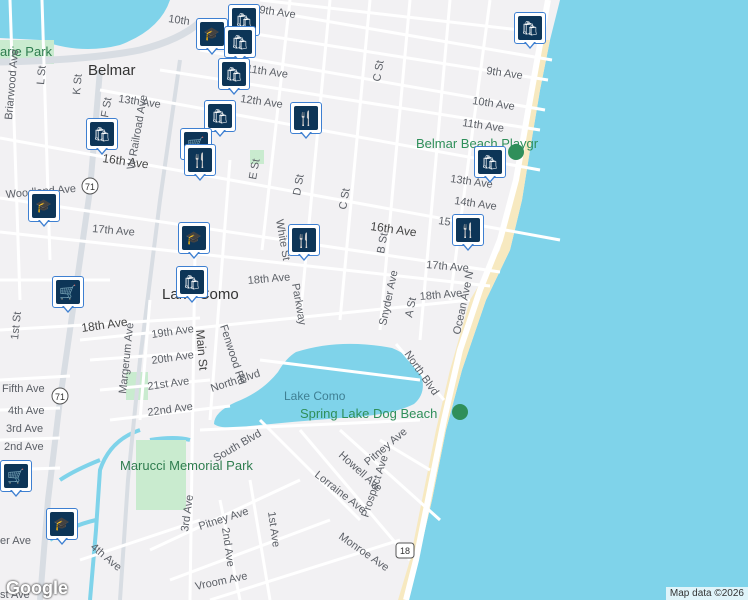  What do you see at coordinates (368, 413) in the screenshot?
I see `spring-lake-dog-beach-label: Spring Lake Dog Beach` at bounding box center [368, 413].